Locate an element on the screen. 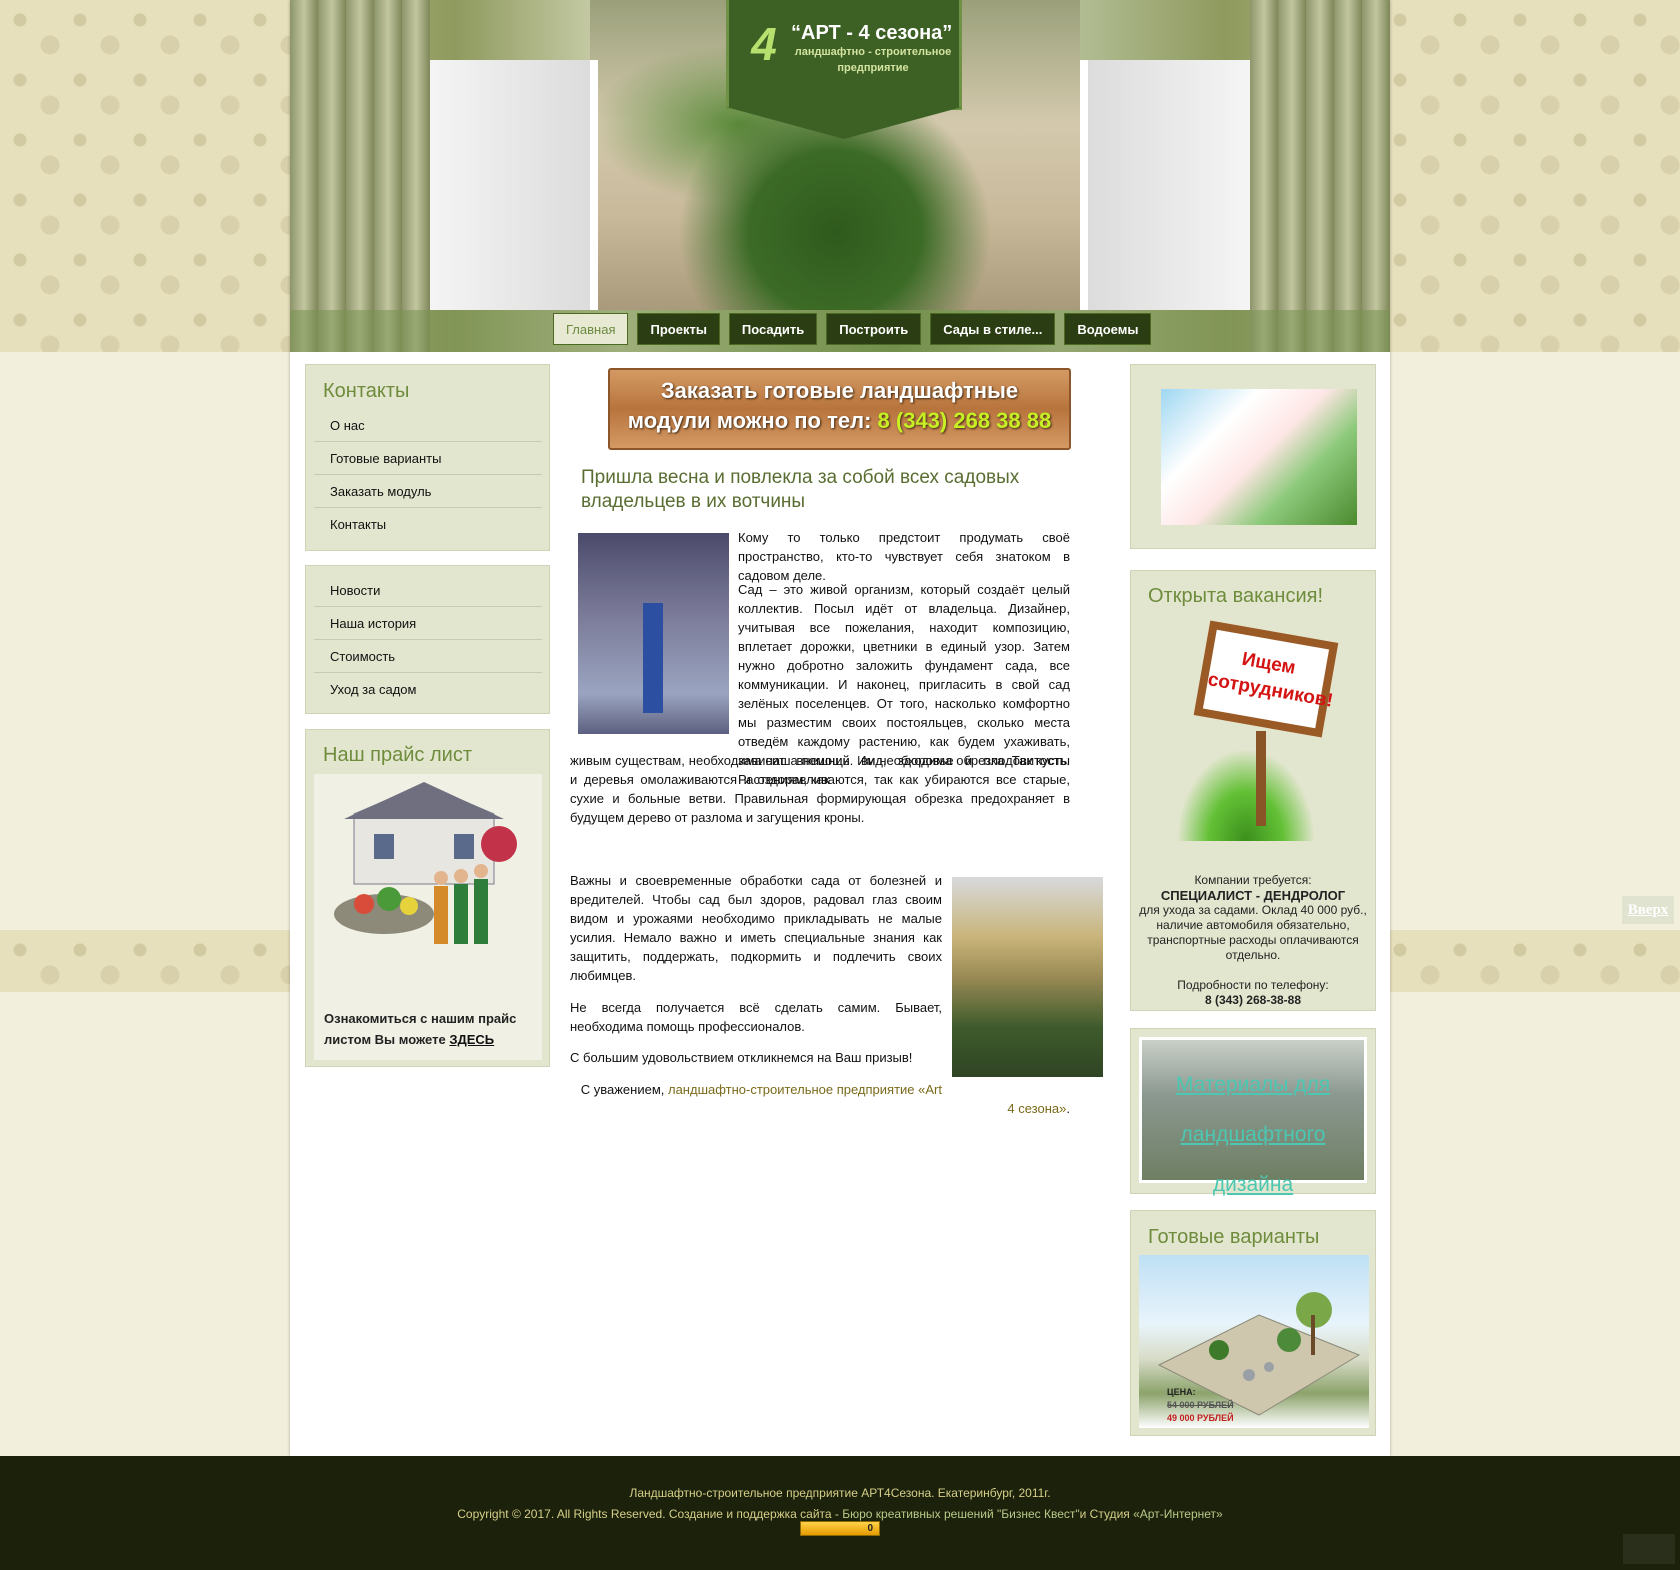  menu-item-order-module: Заказать модуль is located at coordinates (428, 491).